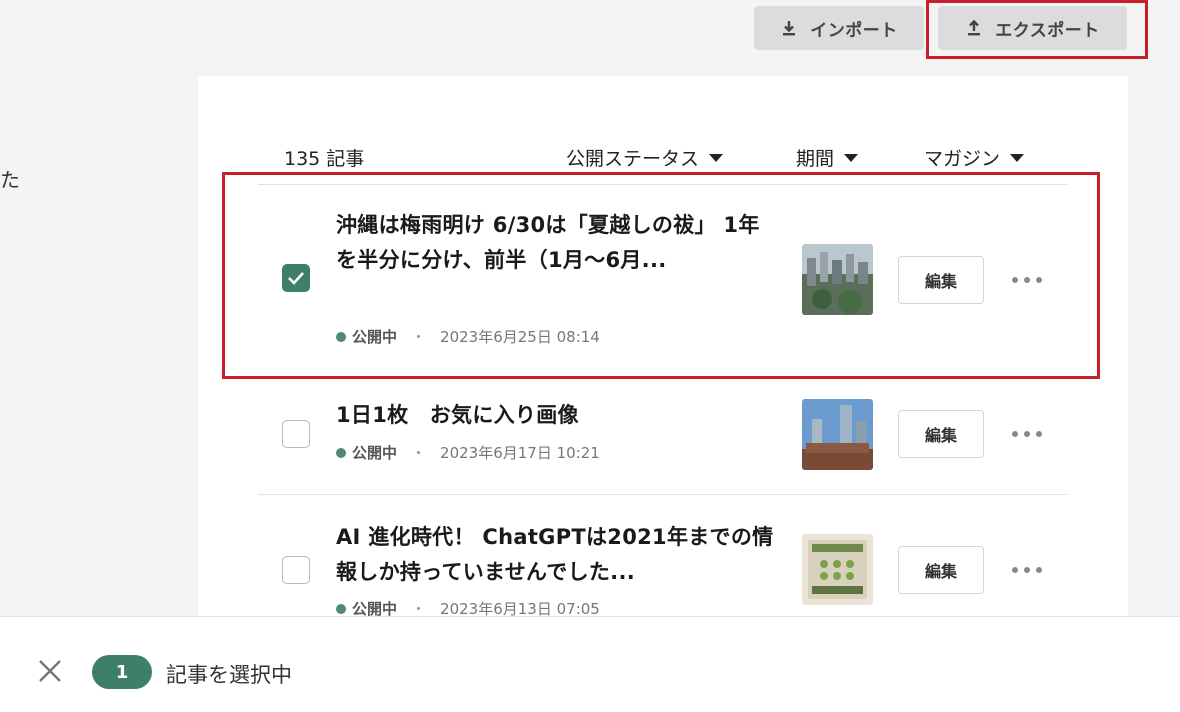 This screenshot has height=712, width=1180. I want to click on building-photo-icon, so click(837, 434).